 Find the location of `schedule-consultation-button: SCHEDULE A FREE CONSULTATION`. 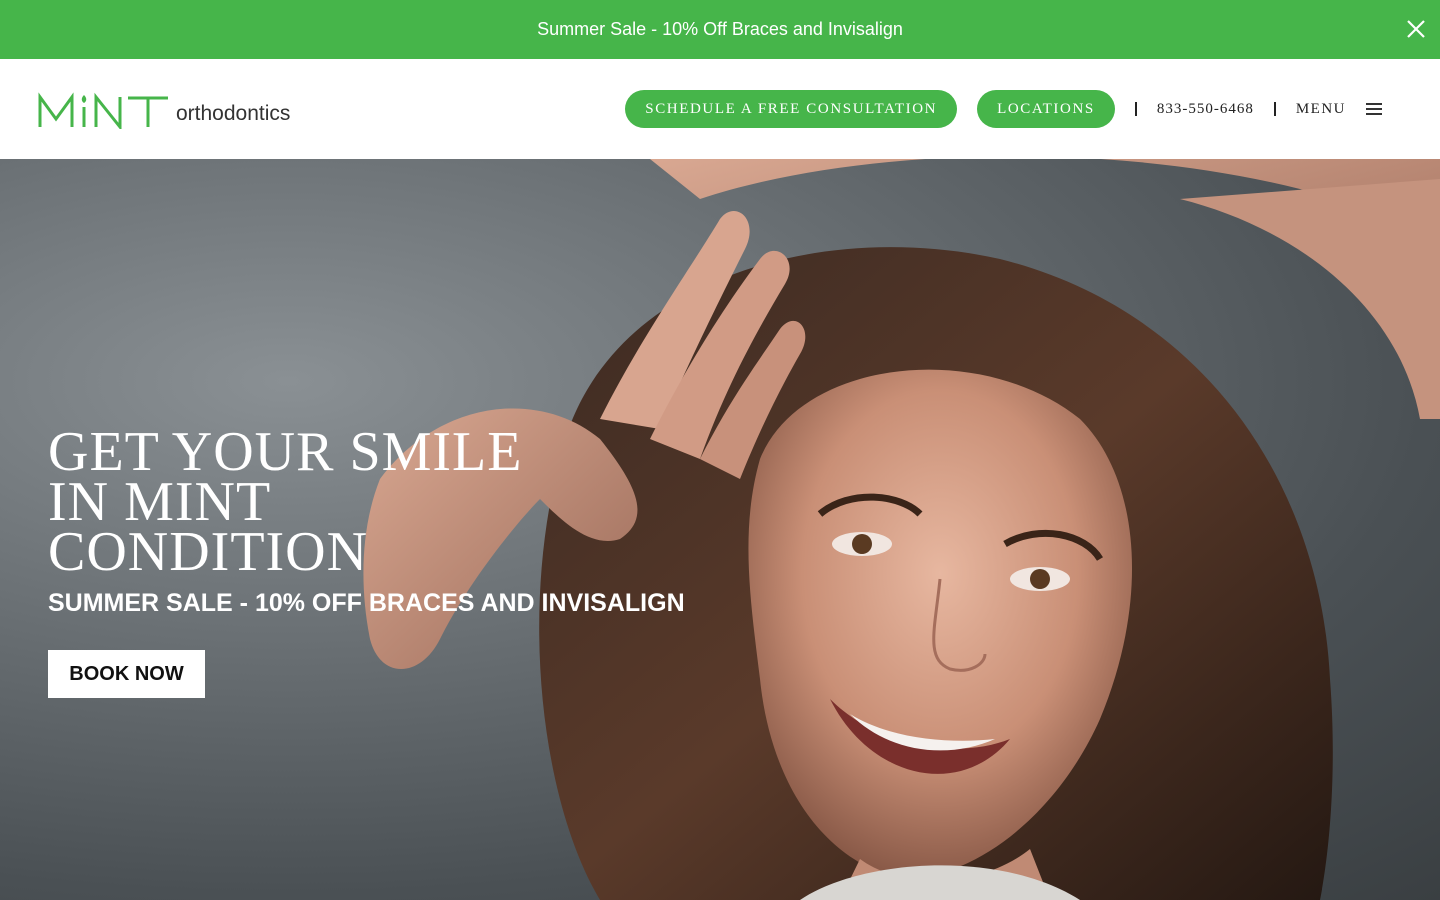

schedule-consultation-button: SCHEDULE A FREE CONSULTATION is located at coordinates (791, 109).